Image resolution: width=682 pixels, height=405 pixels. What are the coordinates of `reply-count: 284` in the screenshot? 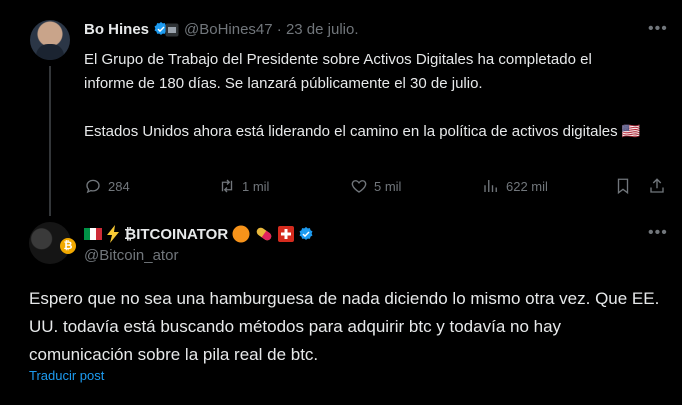 It's located at (119, 186).